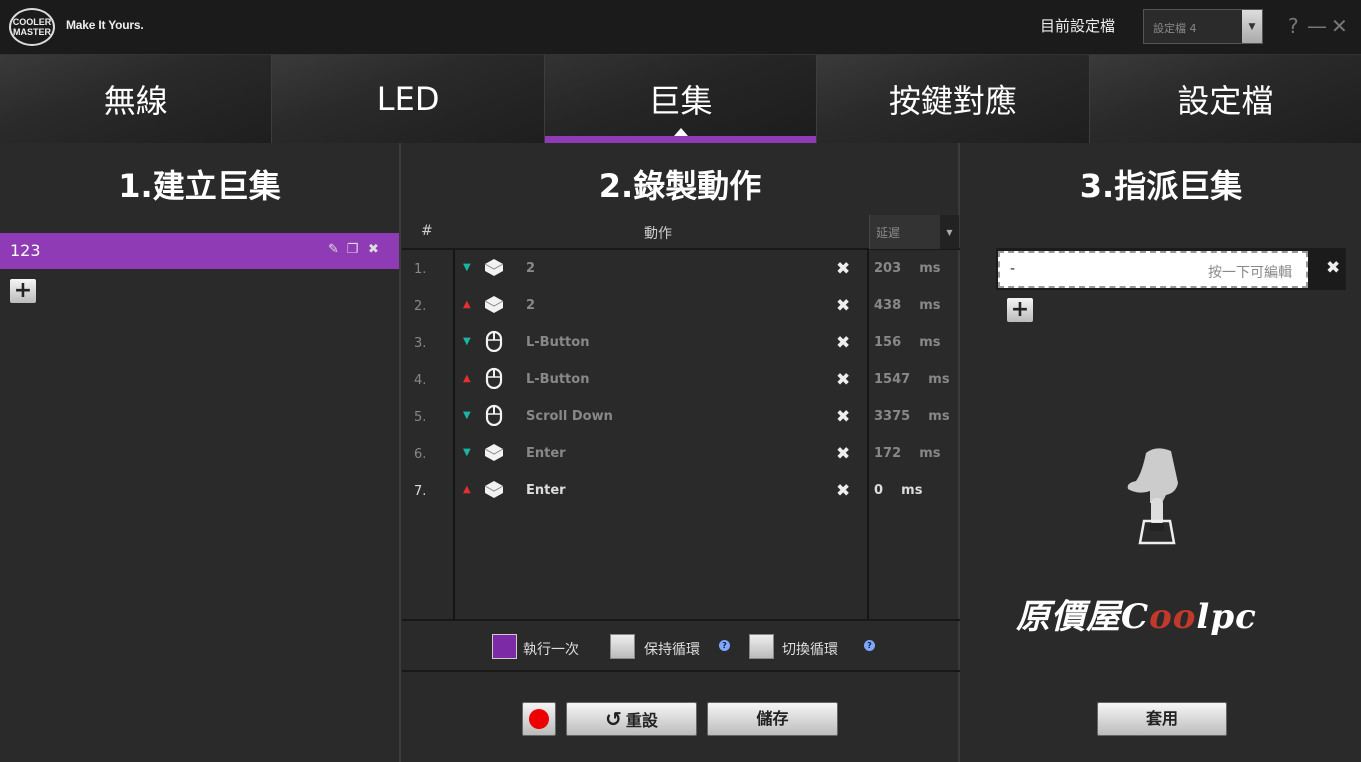 The width and height of the screenshot is (1361, 762). What do you see at coordinates (105, 25) in the screenshot?
I see `tagline: Make It Yours.` at bounding box center [105, 25].